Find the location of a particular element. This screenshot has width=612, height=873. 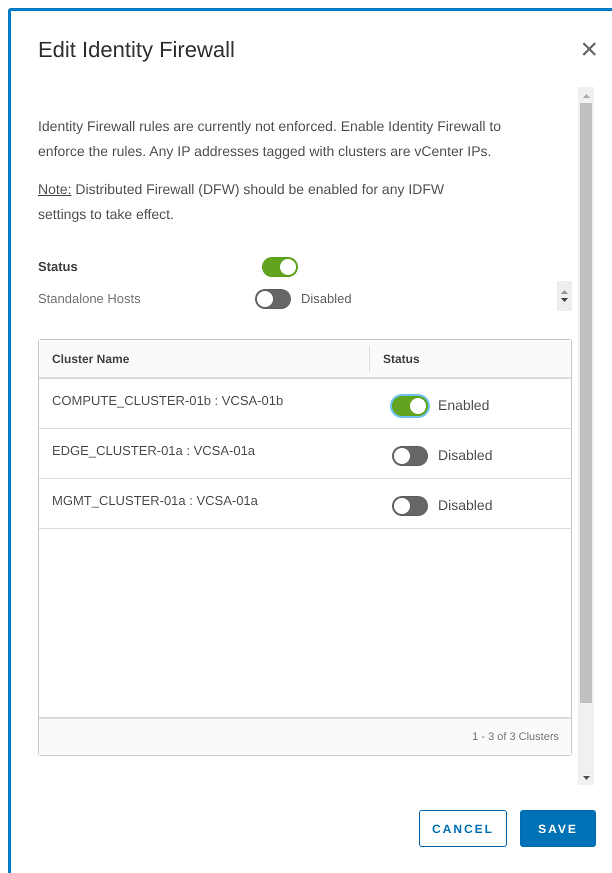

save-button: SAVE is located at coordinates (558, 828).